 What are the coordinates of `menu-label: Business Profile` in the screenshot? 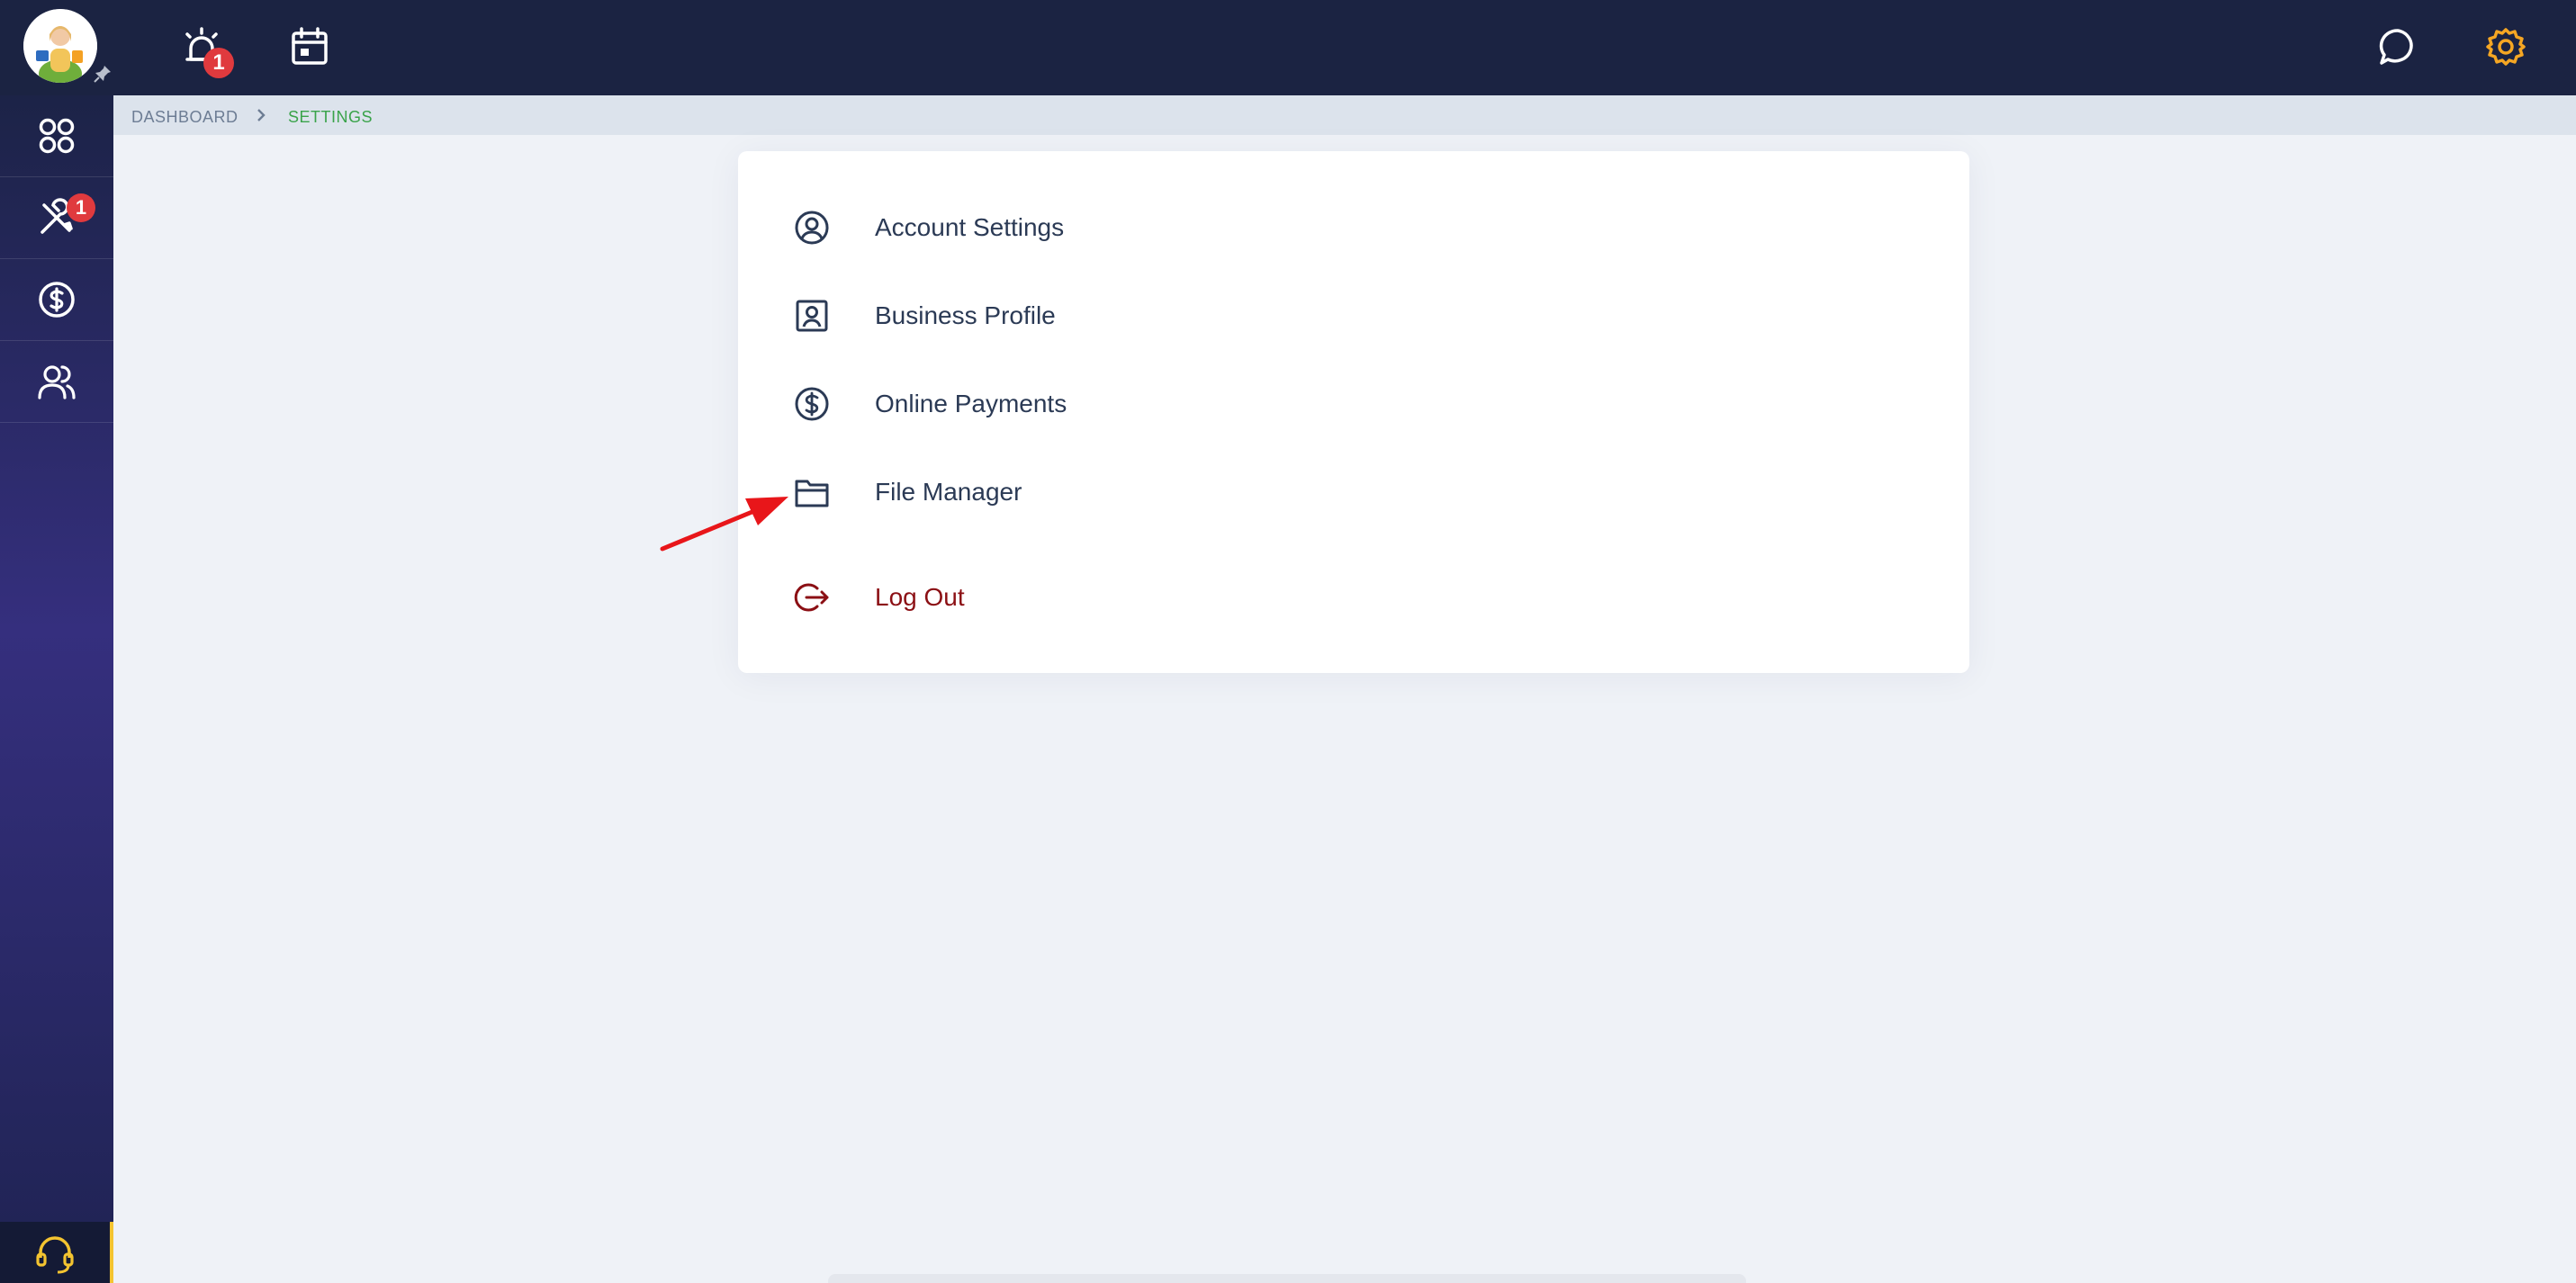 It's located at (965, 315).